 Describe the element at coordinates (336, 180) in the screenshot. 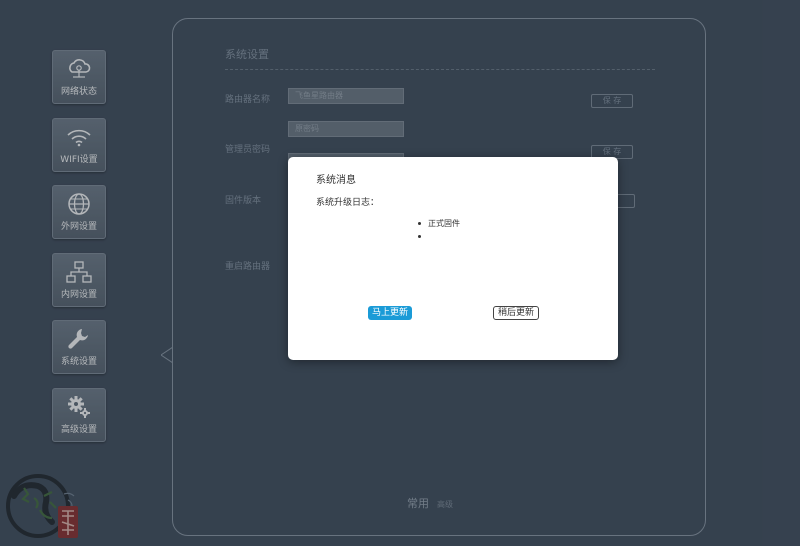

I see `dialog-title: 系统消息` at that location.